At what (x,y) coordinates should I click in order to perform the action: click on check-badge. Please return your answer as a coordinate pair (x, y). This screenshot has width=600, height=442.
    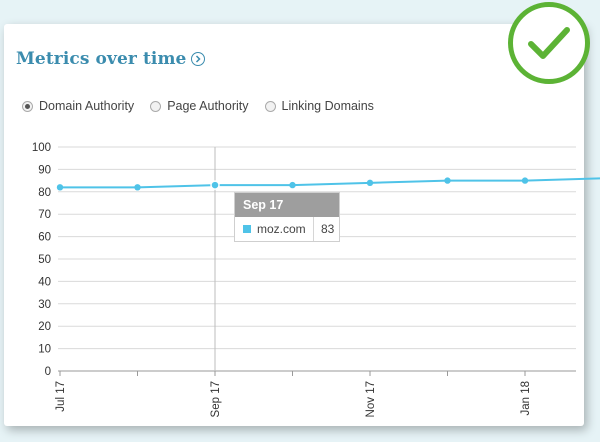
    Looking at the image, I should click on (549, 43).